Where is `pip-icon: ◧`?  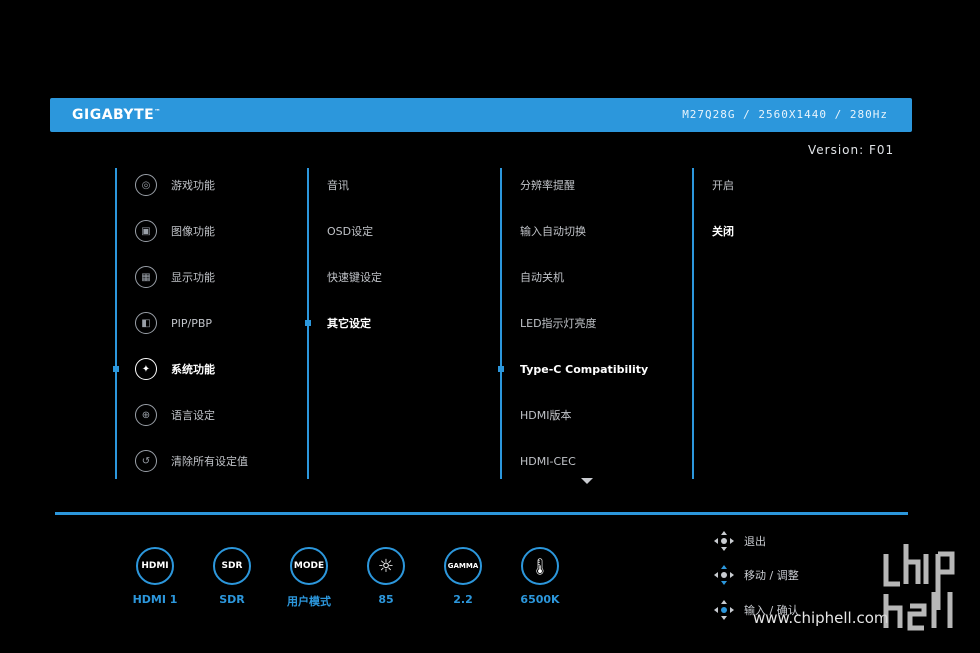
pip-icon: ◧ is located at coordinates (146, 323).